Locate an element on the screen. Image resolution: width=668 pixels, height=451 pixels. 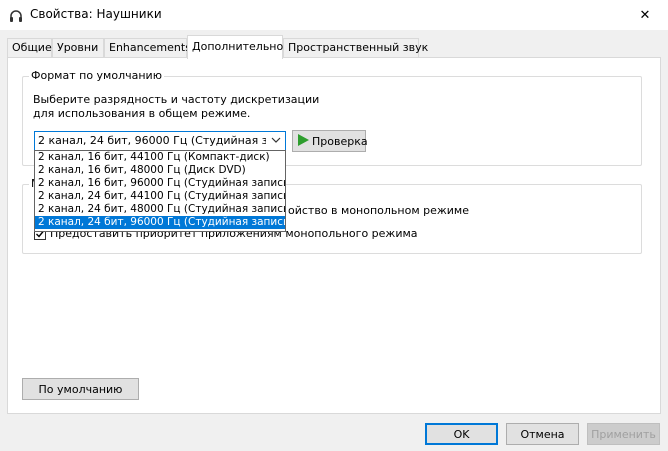
tab-advanced-label: Дополнительно is located at coordinates (238, 46).